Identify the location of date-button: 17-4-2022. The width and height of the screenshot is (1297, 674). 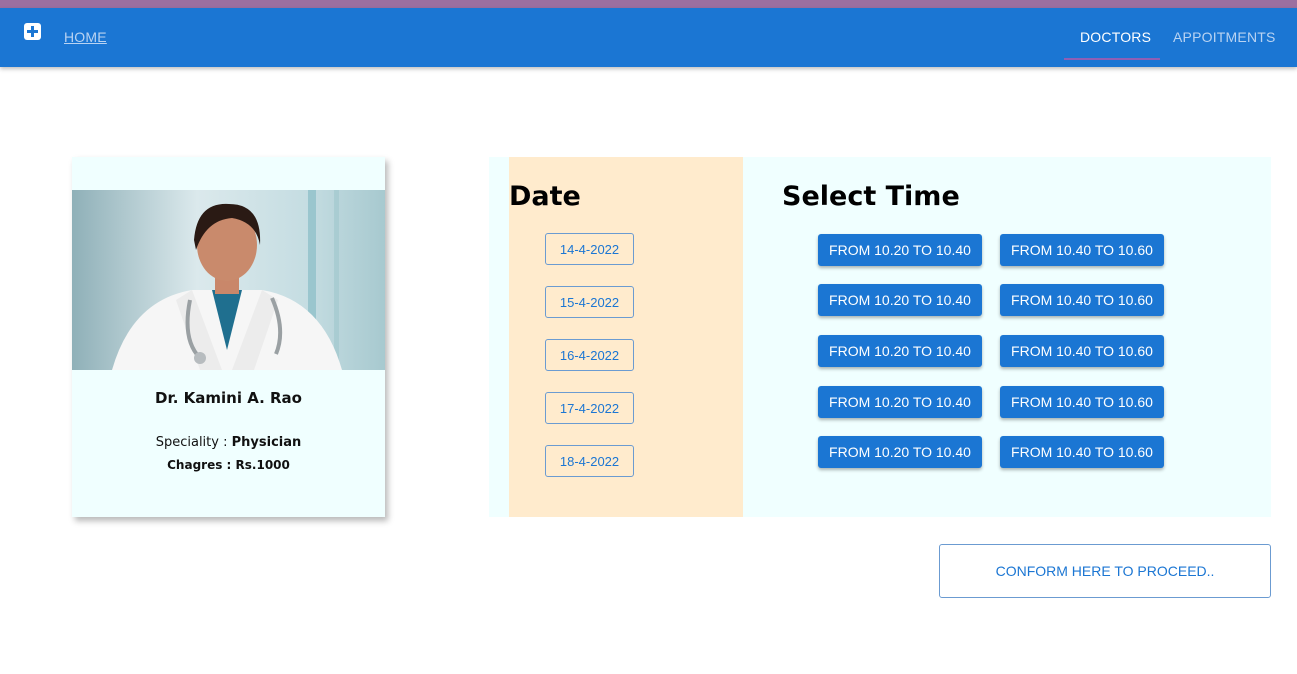
(589, 408).